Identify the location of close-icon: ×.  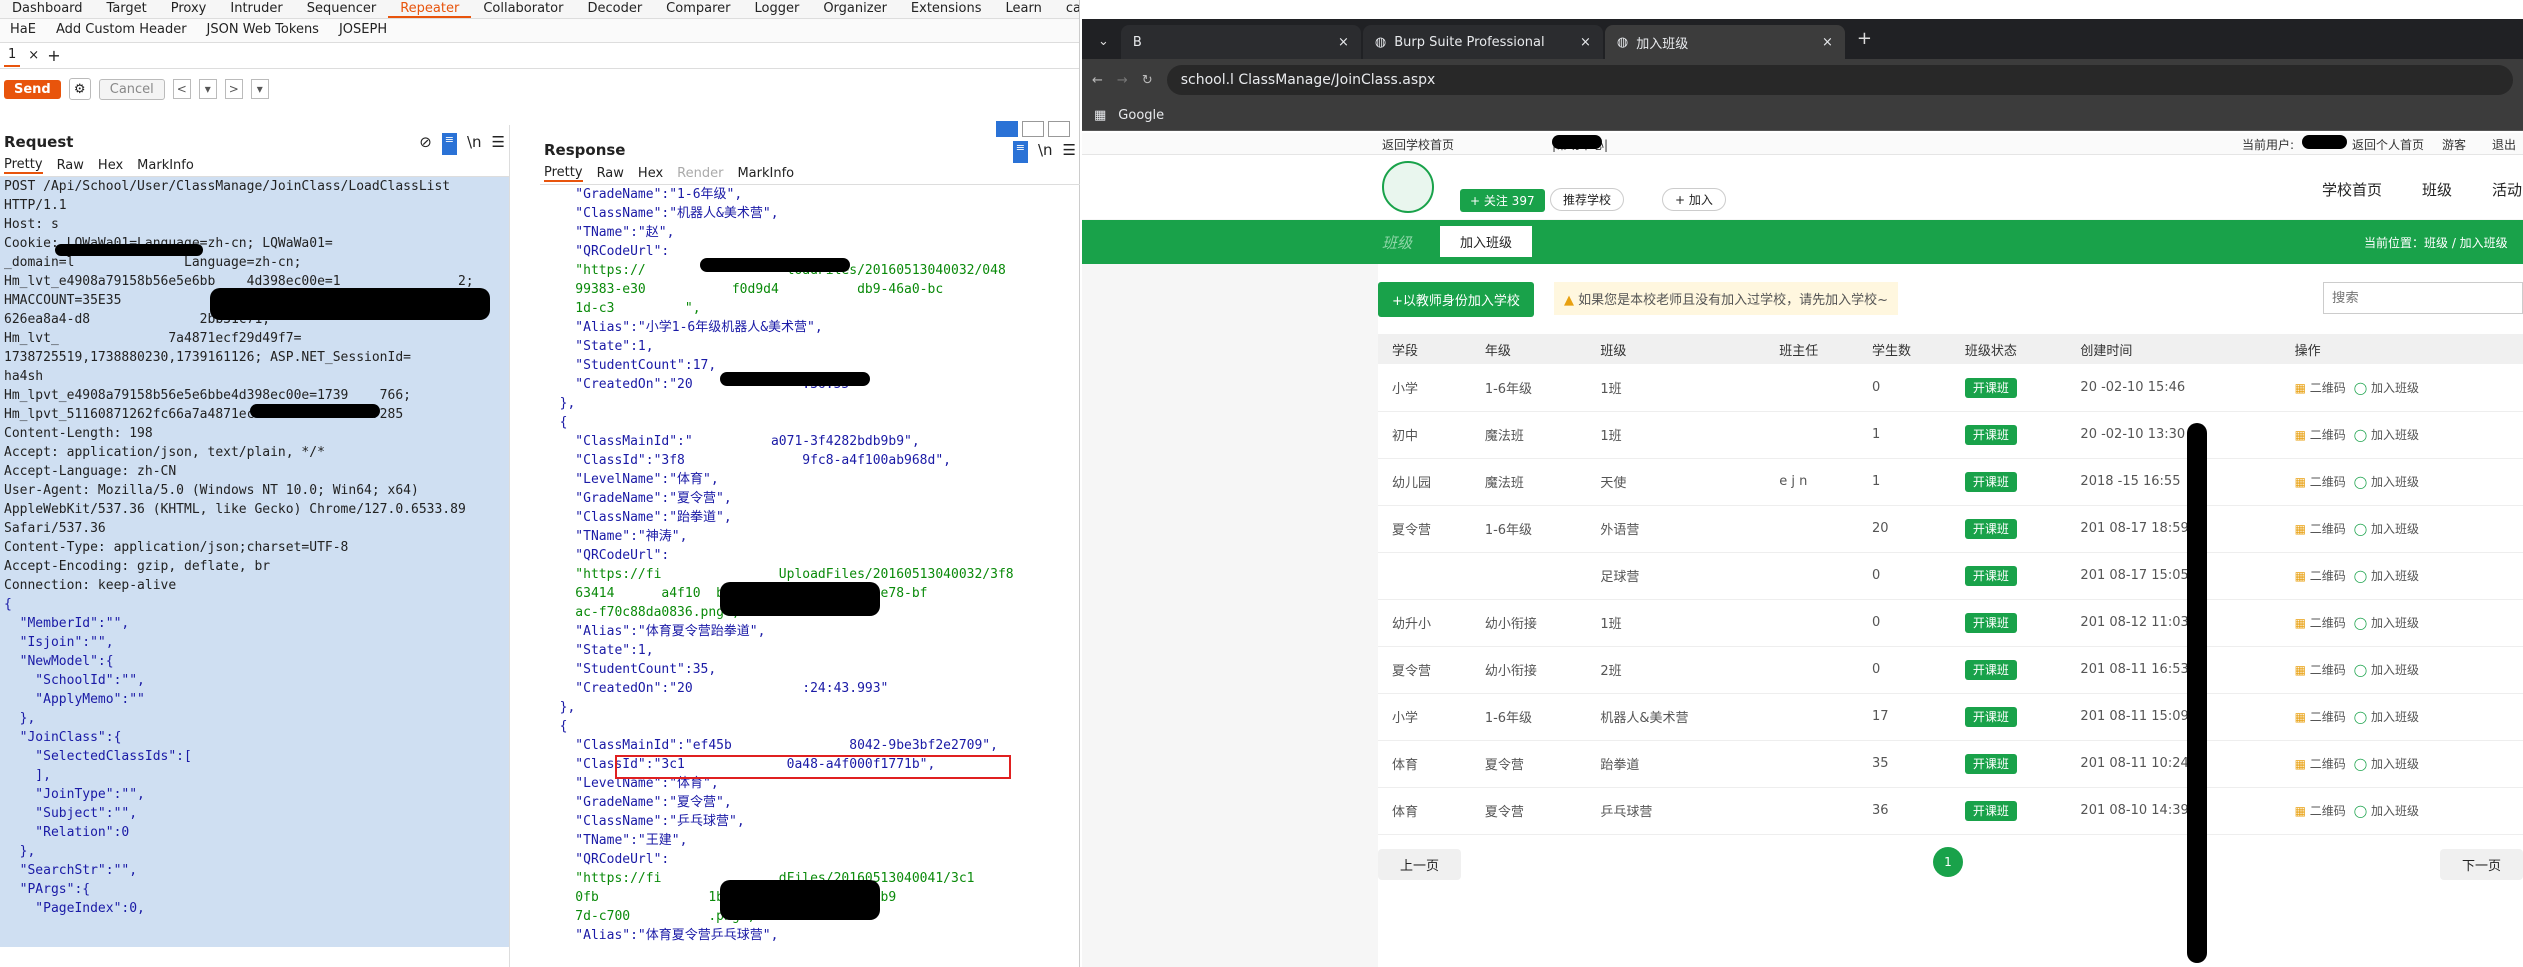
(33, 55).